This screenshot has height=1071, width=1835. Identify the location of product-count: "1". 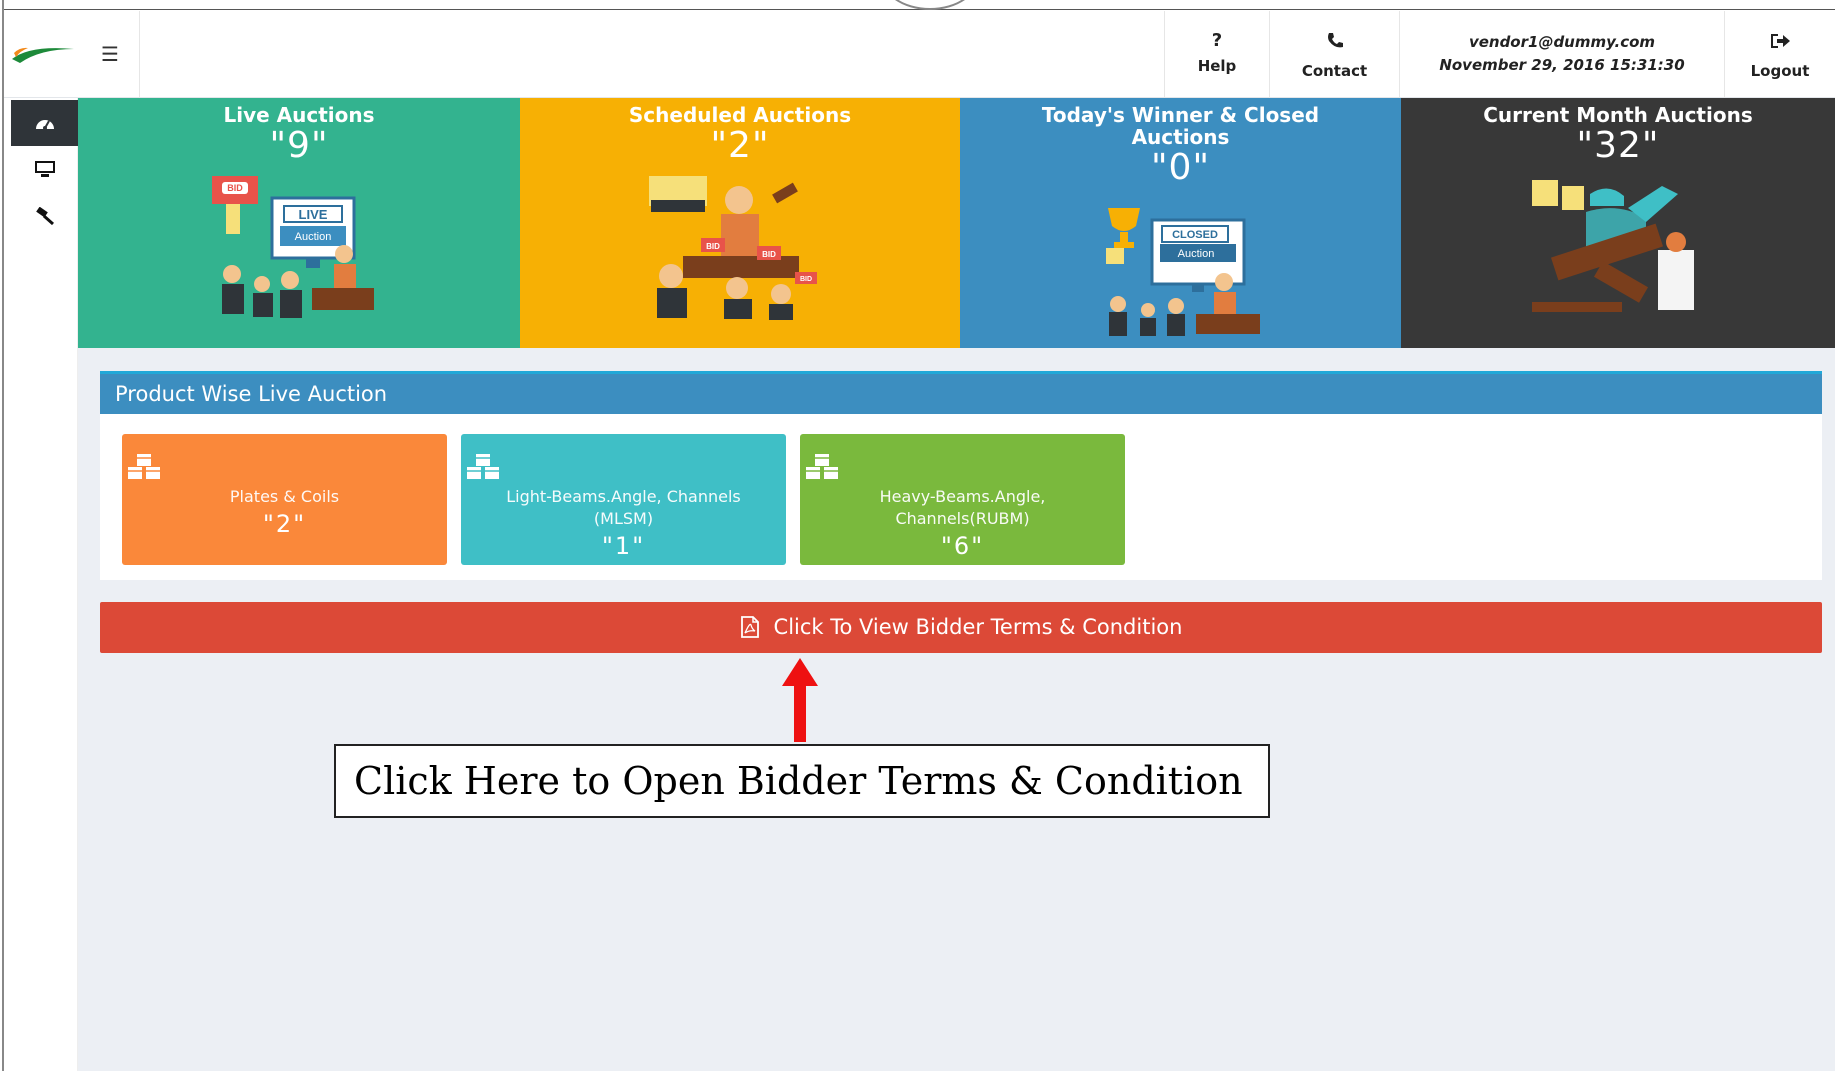
(623, 546).